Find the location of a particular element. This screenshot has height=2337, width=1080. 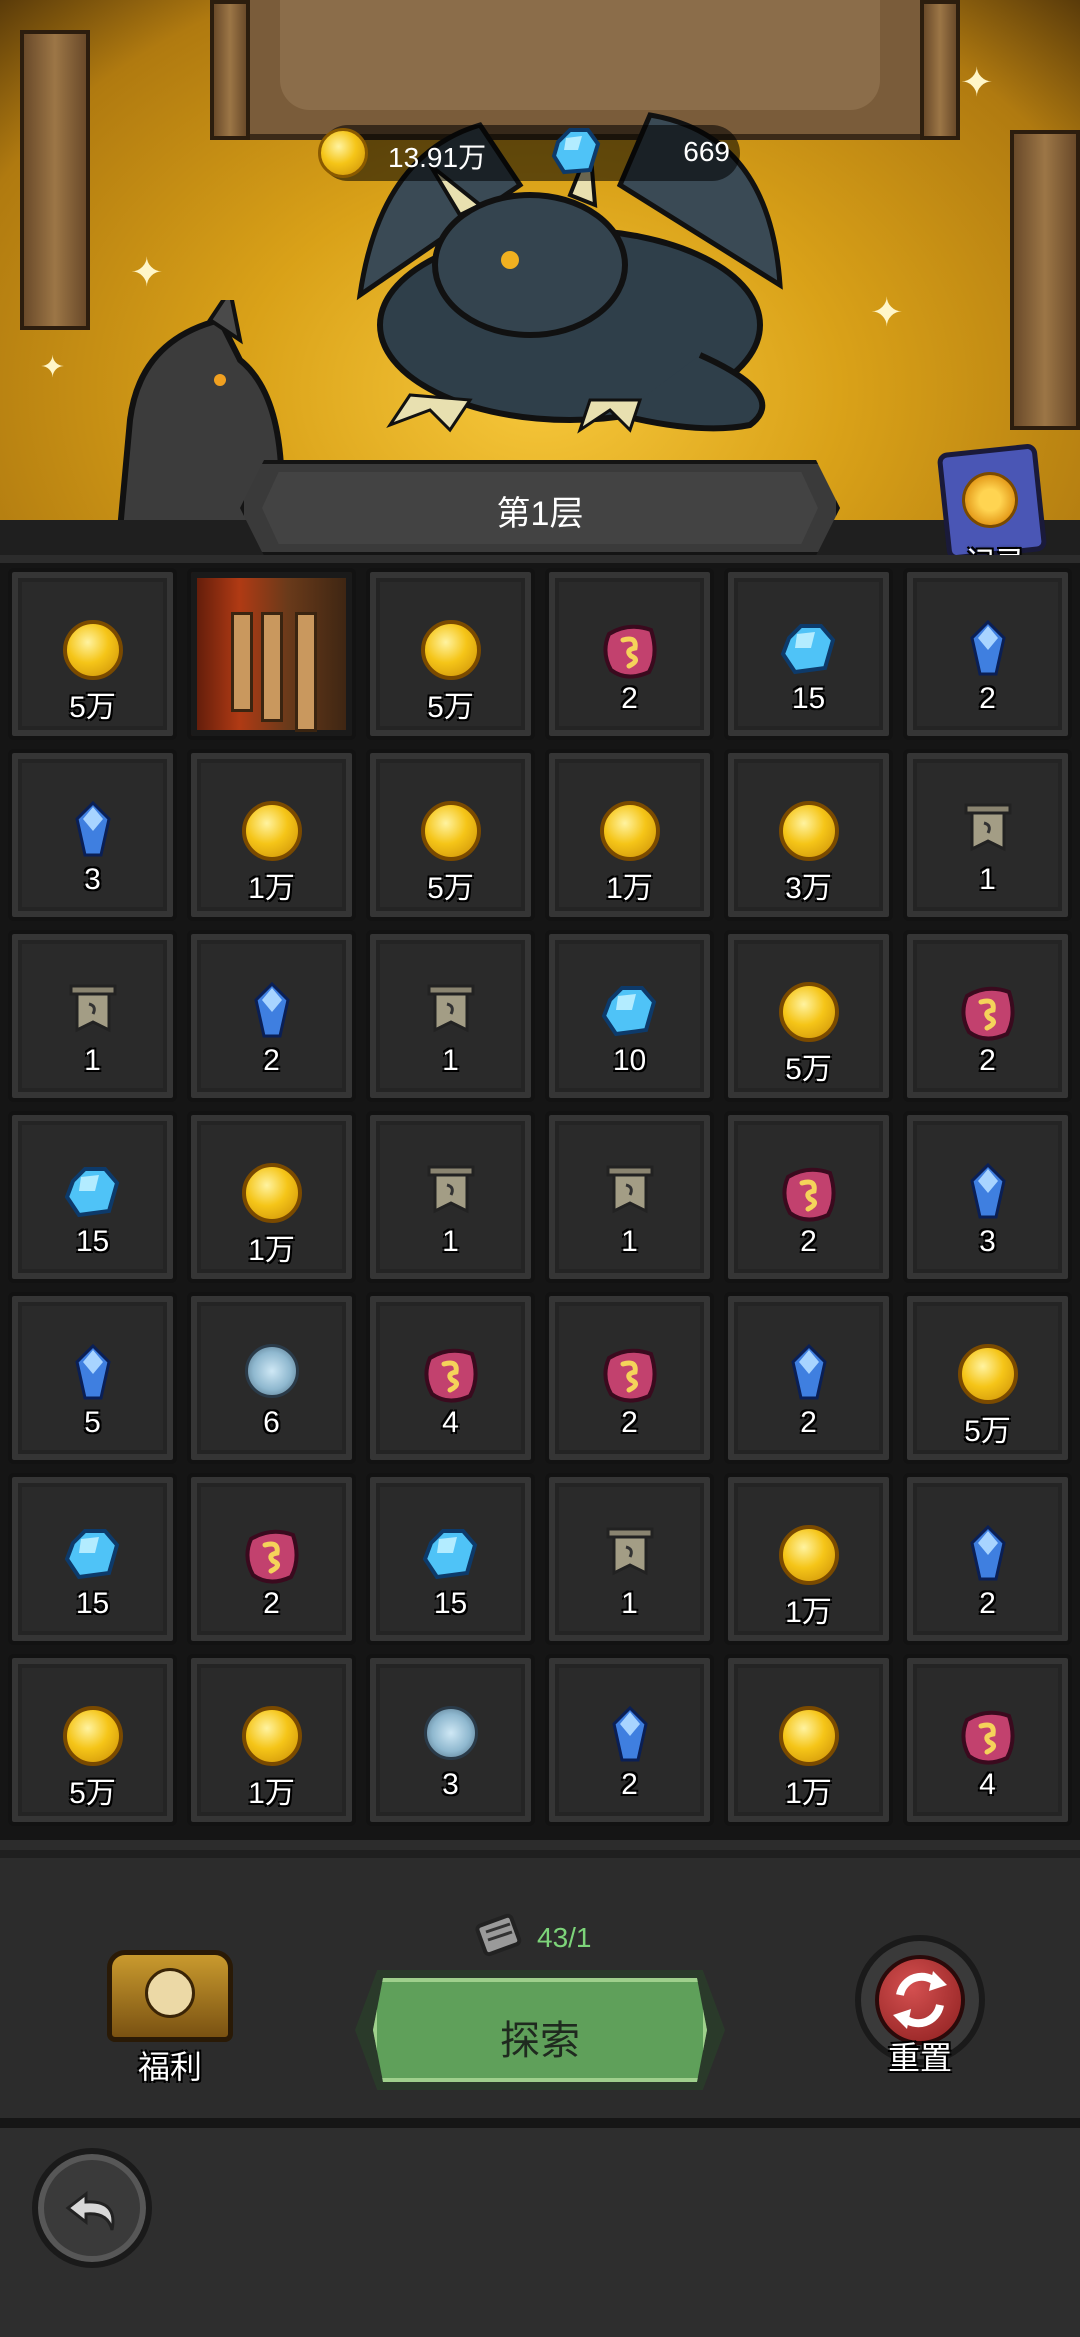

cell-count: 10 is located at coordinates (629, 1060).